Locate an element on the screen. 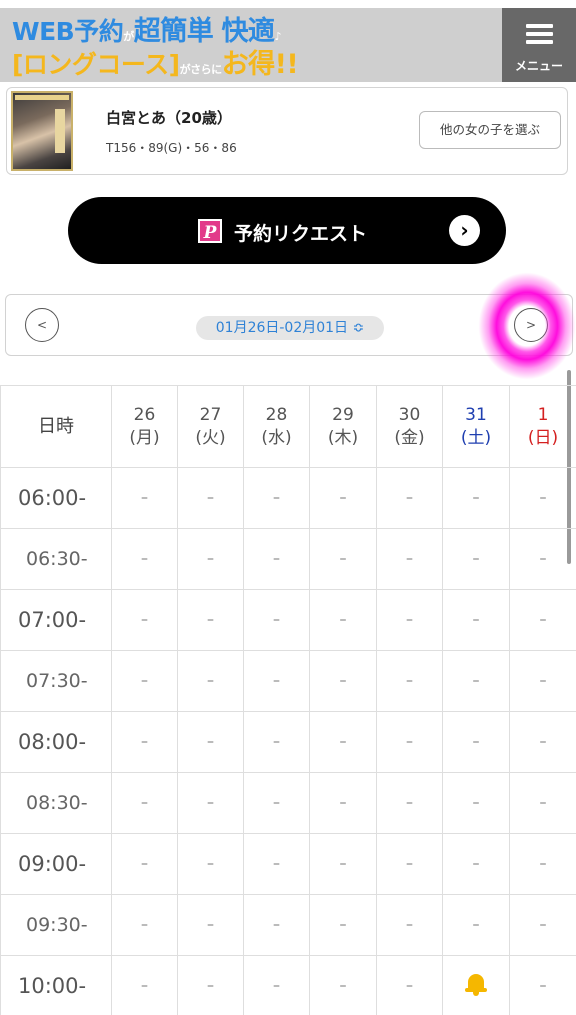 The height and width of the screenshot is (1015, 576). banner-ga: が is located at coordinates (128, 36).